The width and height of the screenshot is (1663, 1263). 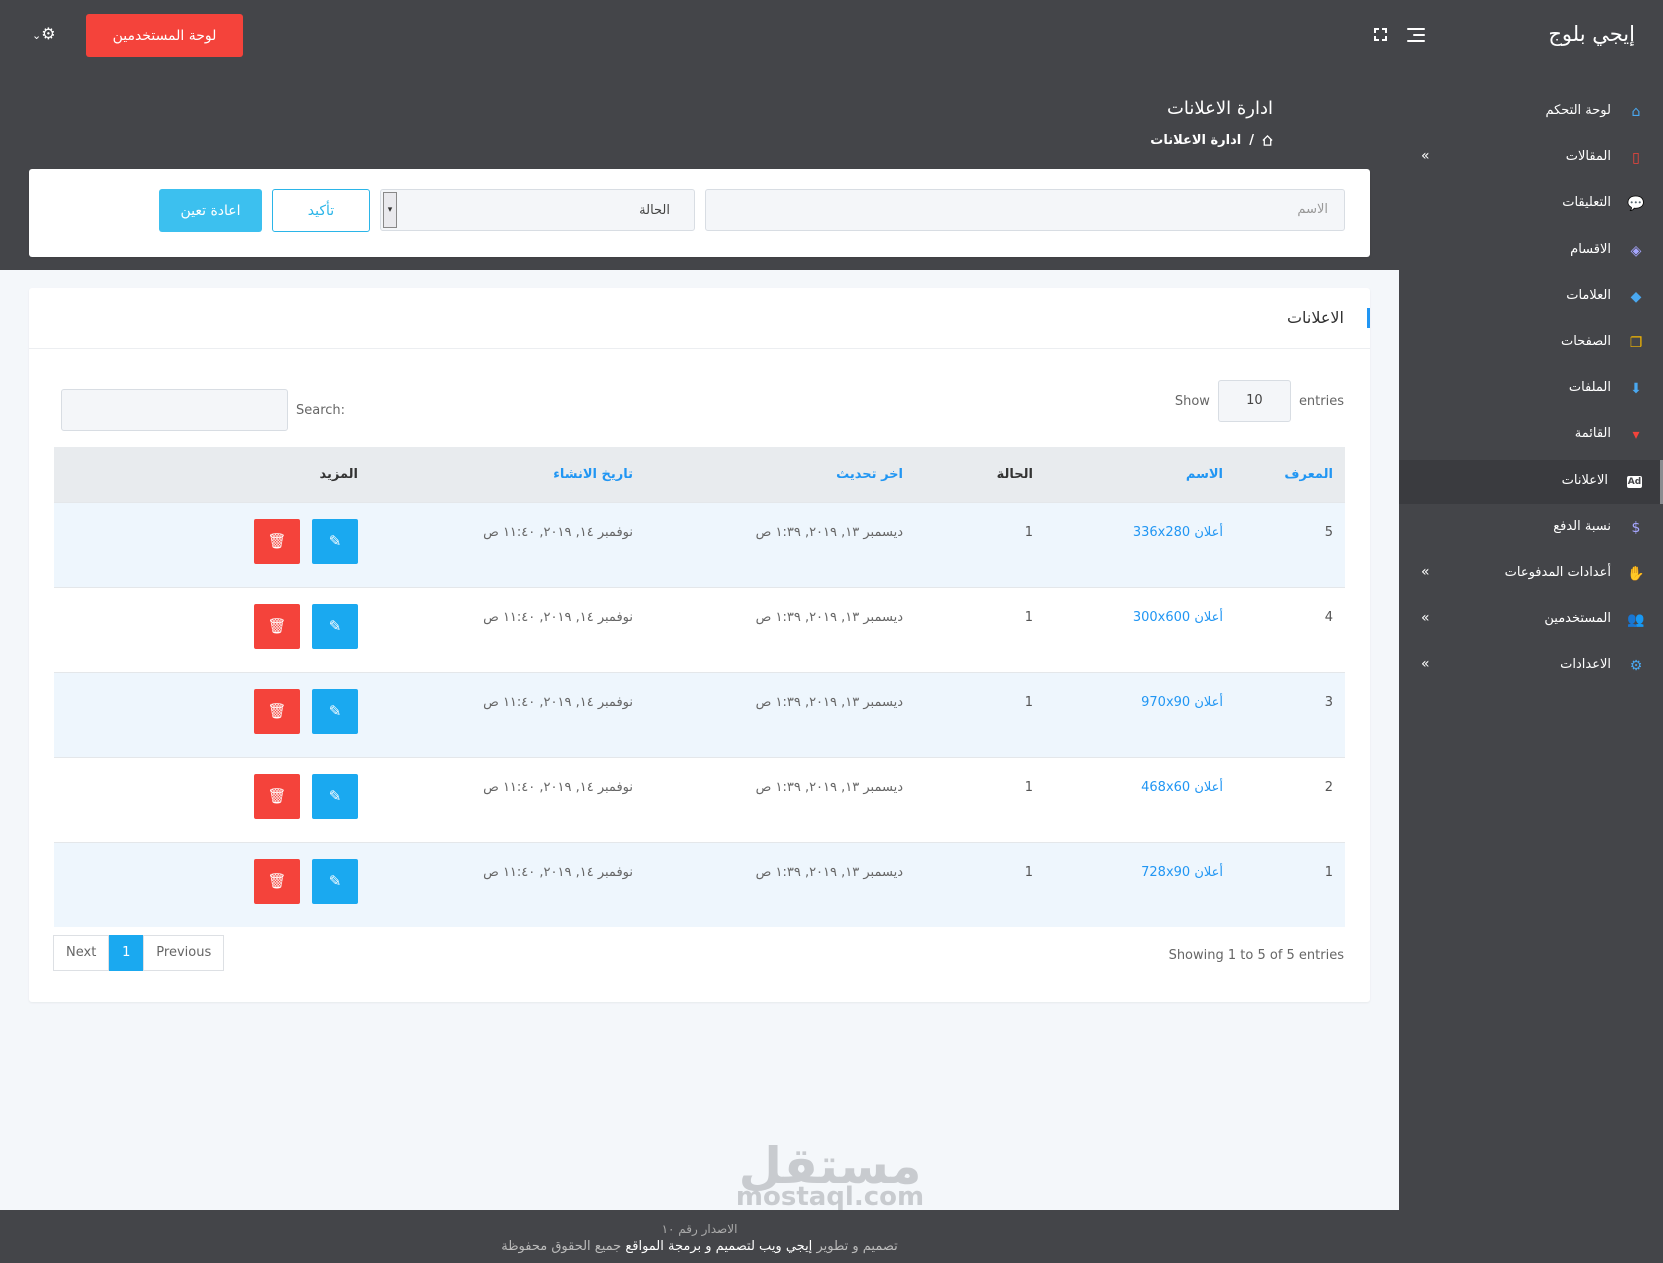 I want to click on sidebar-item-label: أعدادات المدفوعات, so click(x=1557, y=572).